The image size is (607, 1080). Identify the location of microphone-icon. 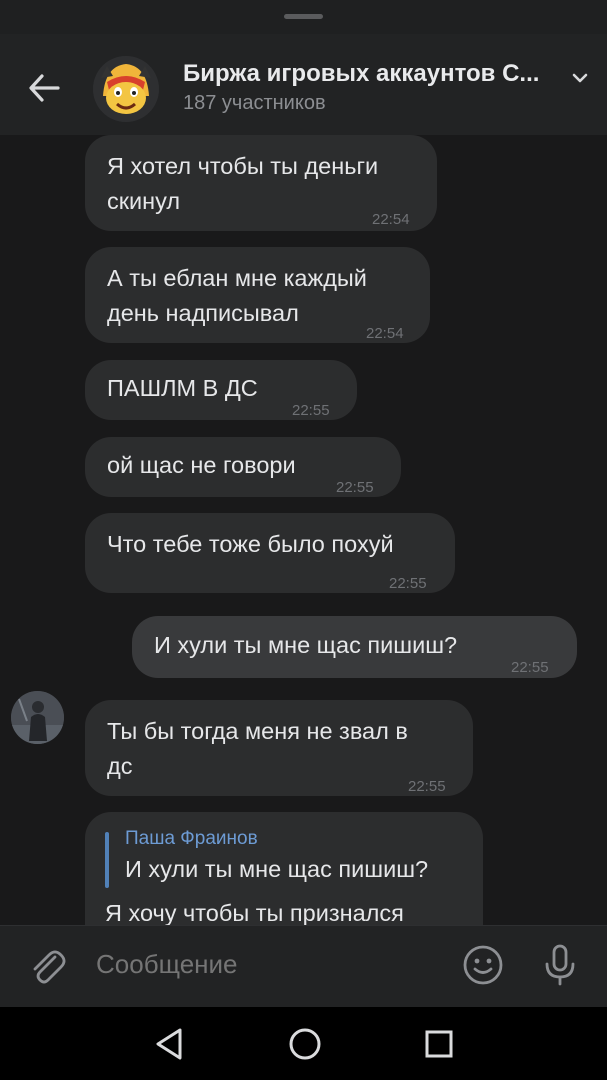
(560, 965).